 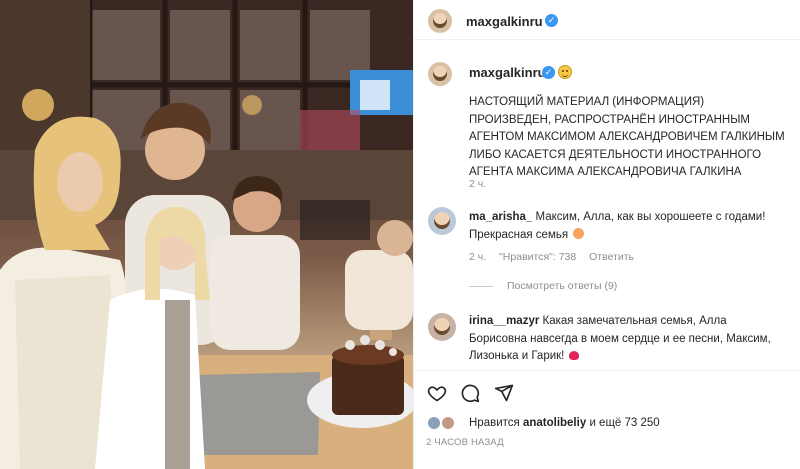 What do you see at coordinates (504, 321) in the screenshot?
I see `comment-2-username: irina__mazyr` at bounding box center [504, 321].